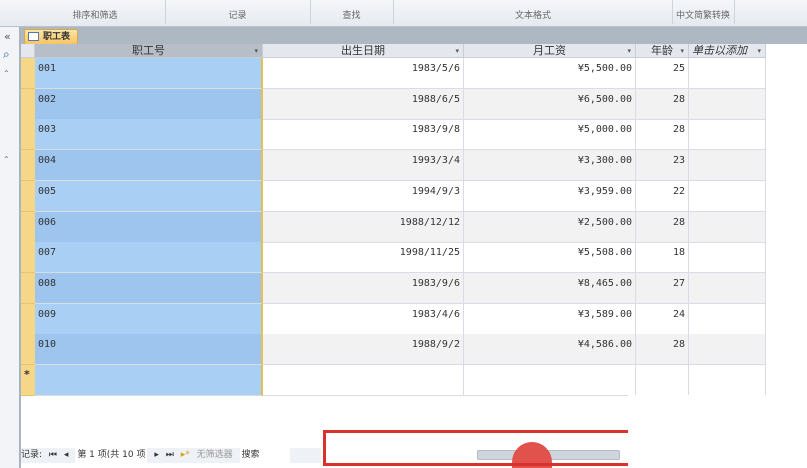  Describe the element at coordinates (550, 319) in the screenshot. I see `cell-monthly-salary: ¥3,589.00` at that location.